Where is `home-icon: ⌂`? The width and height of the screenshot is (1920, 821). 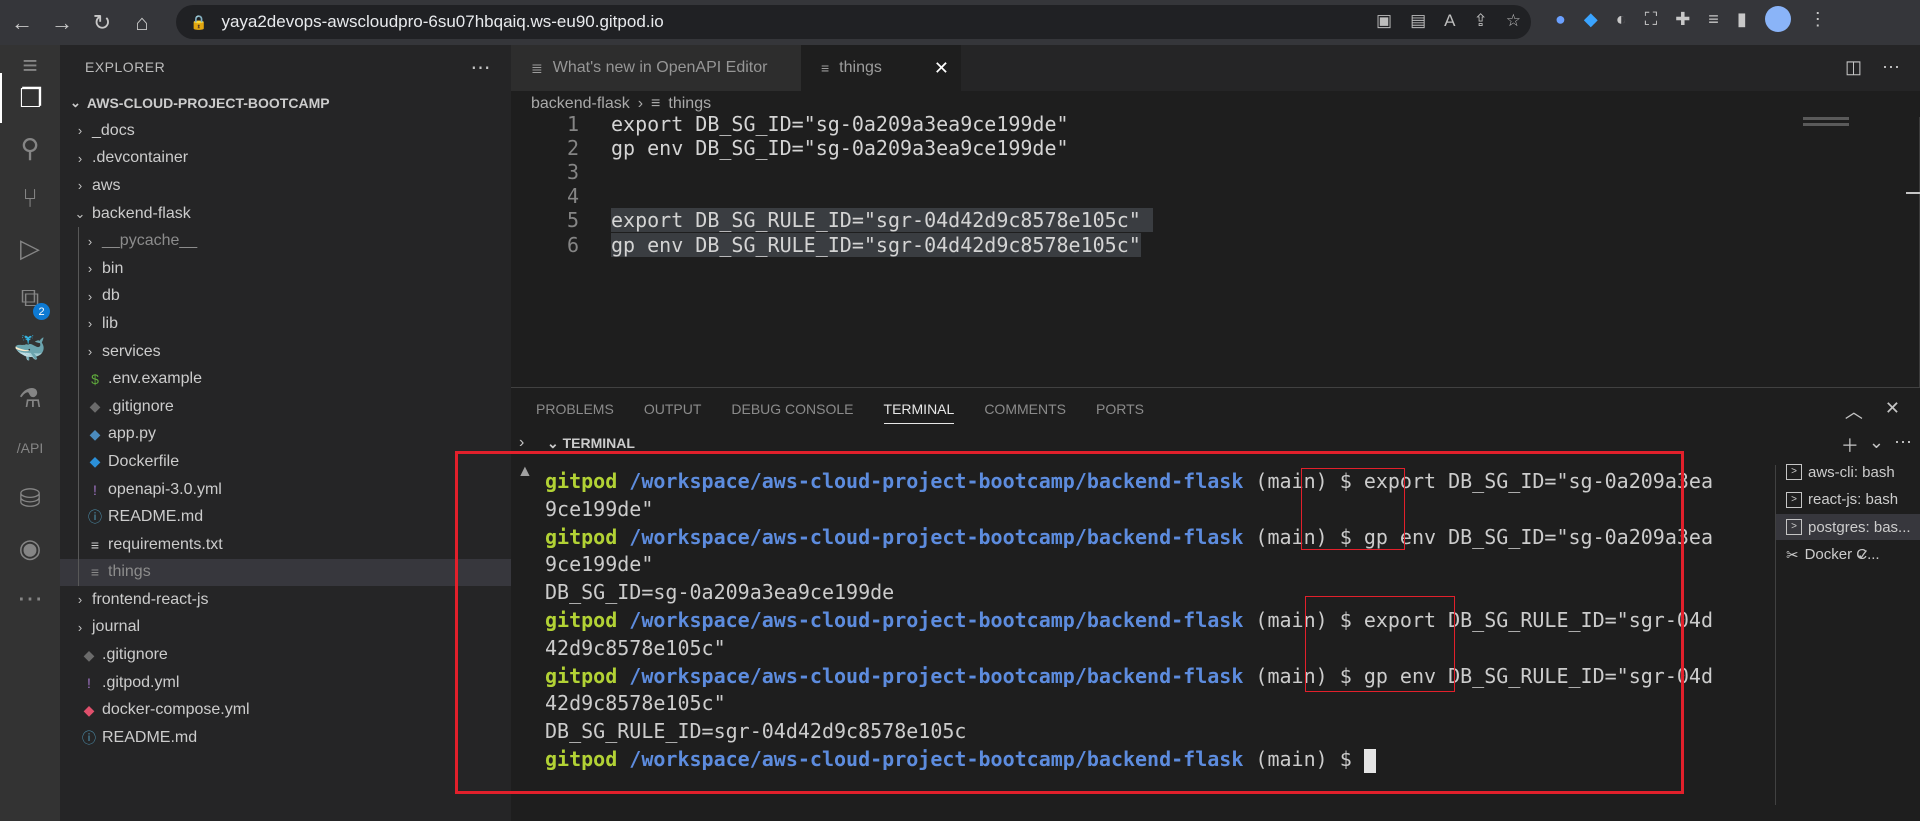
home-icon: ⌂ is located at coordinates (142, 23).